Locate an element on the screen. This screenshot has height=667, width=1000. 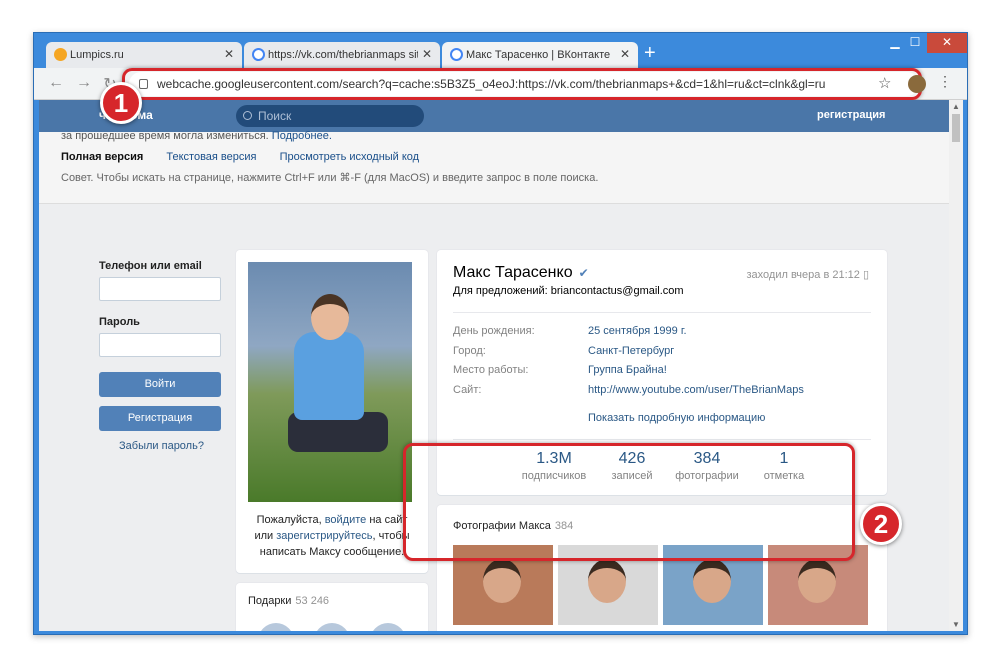
more-link: Подробнее. is located at coordinates (302, 136).